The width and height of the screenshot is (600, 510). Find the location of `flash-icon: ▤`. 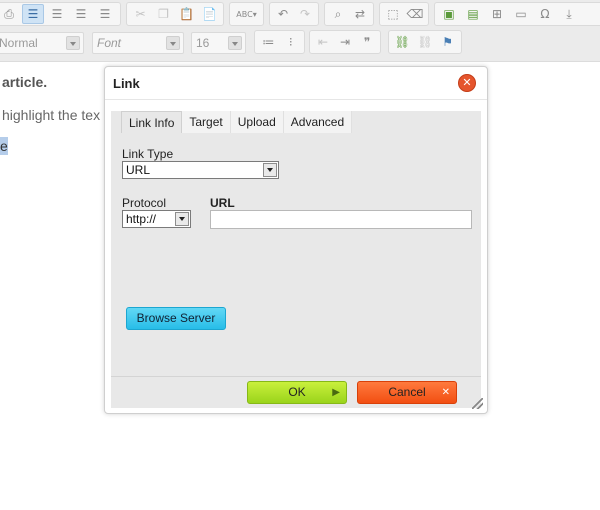

flash-icon: ▤ is located at coordinates (473, 14).